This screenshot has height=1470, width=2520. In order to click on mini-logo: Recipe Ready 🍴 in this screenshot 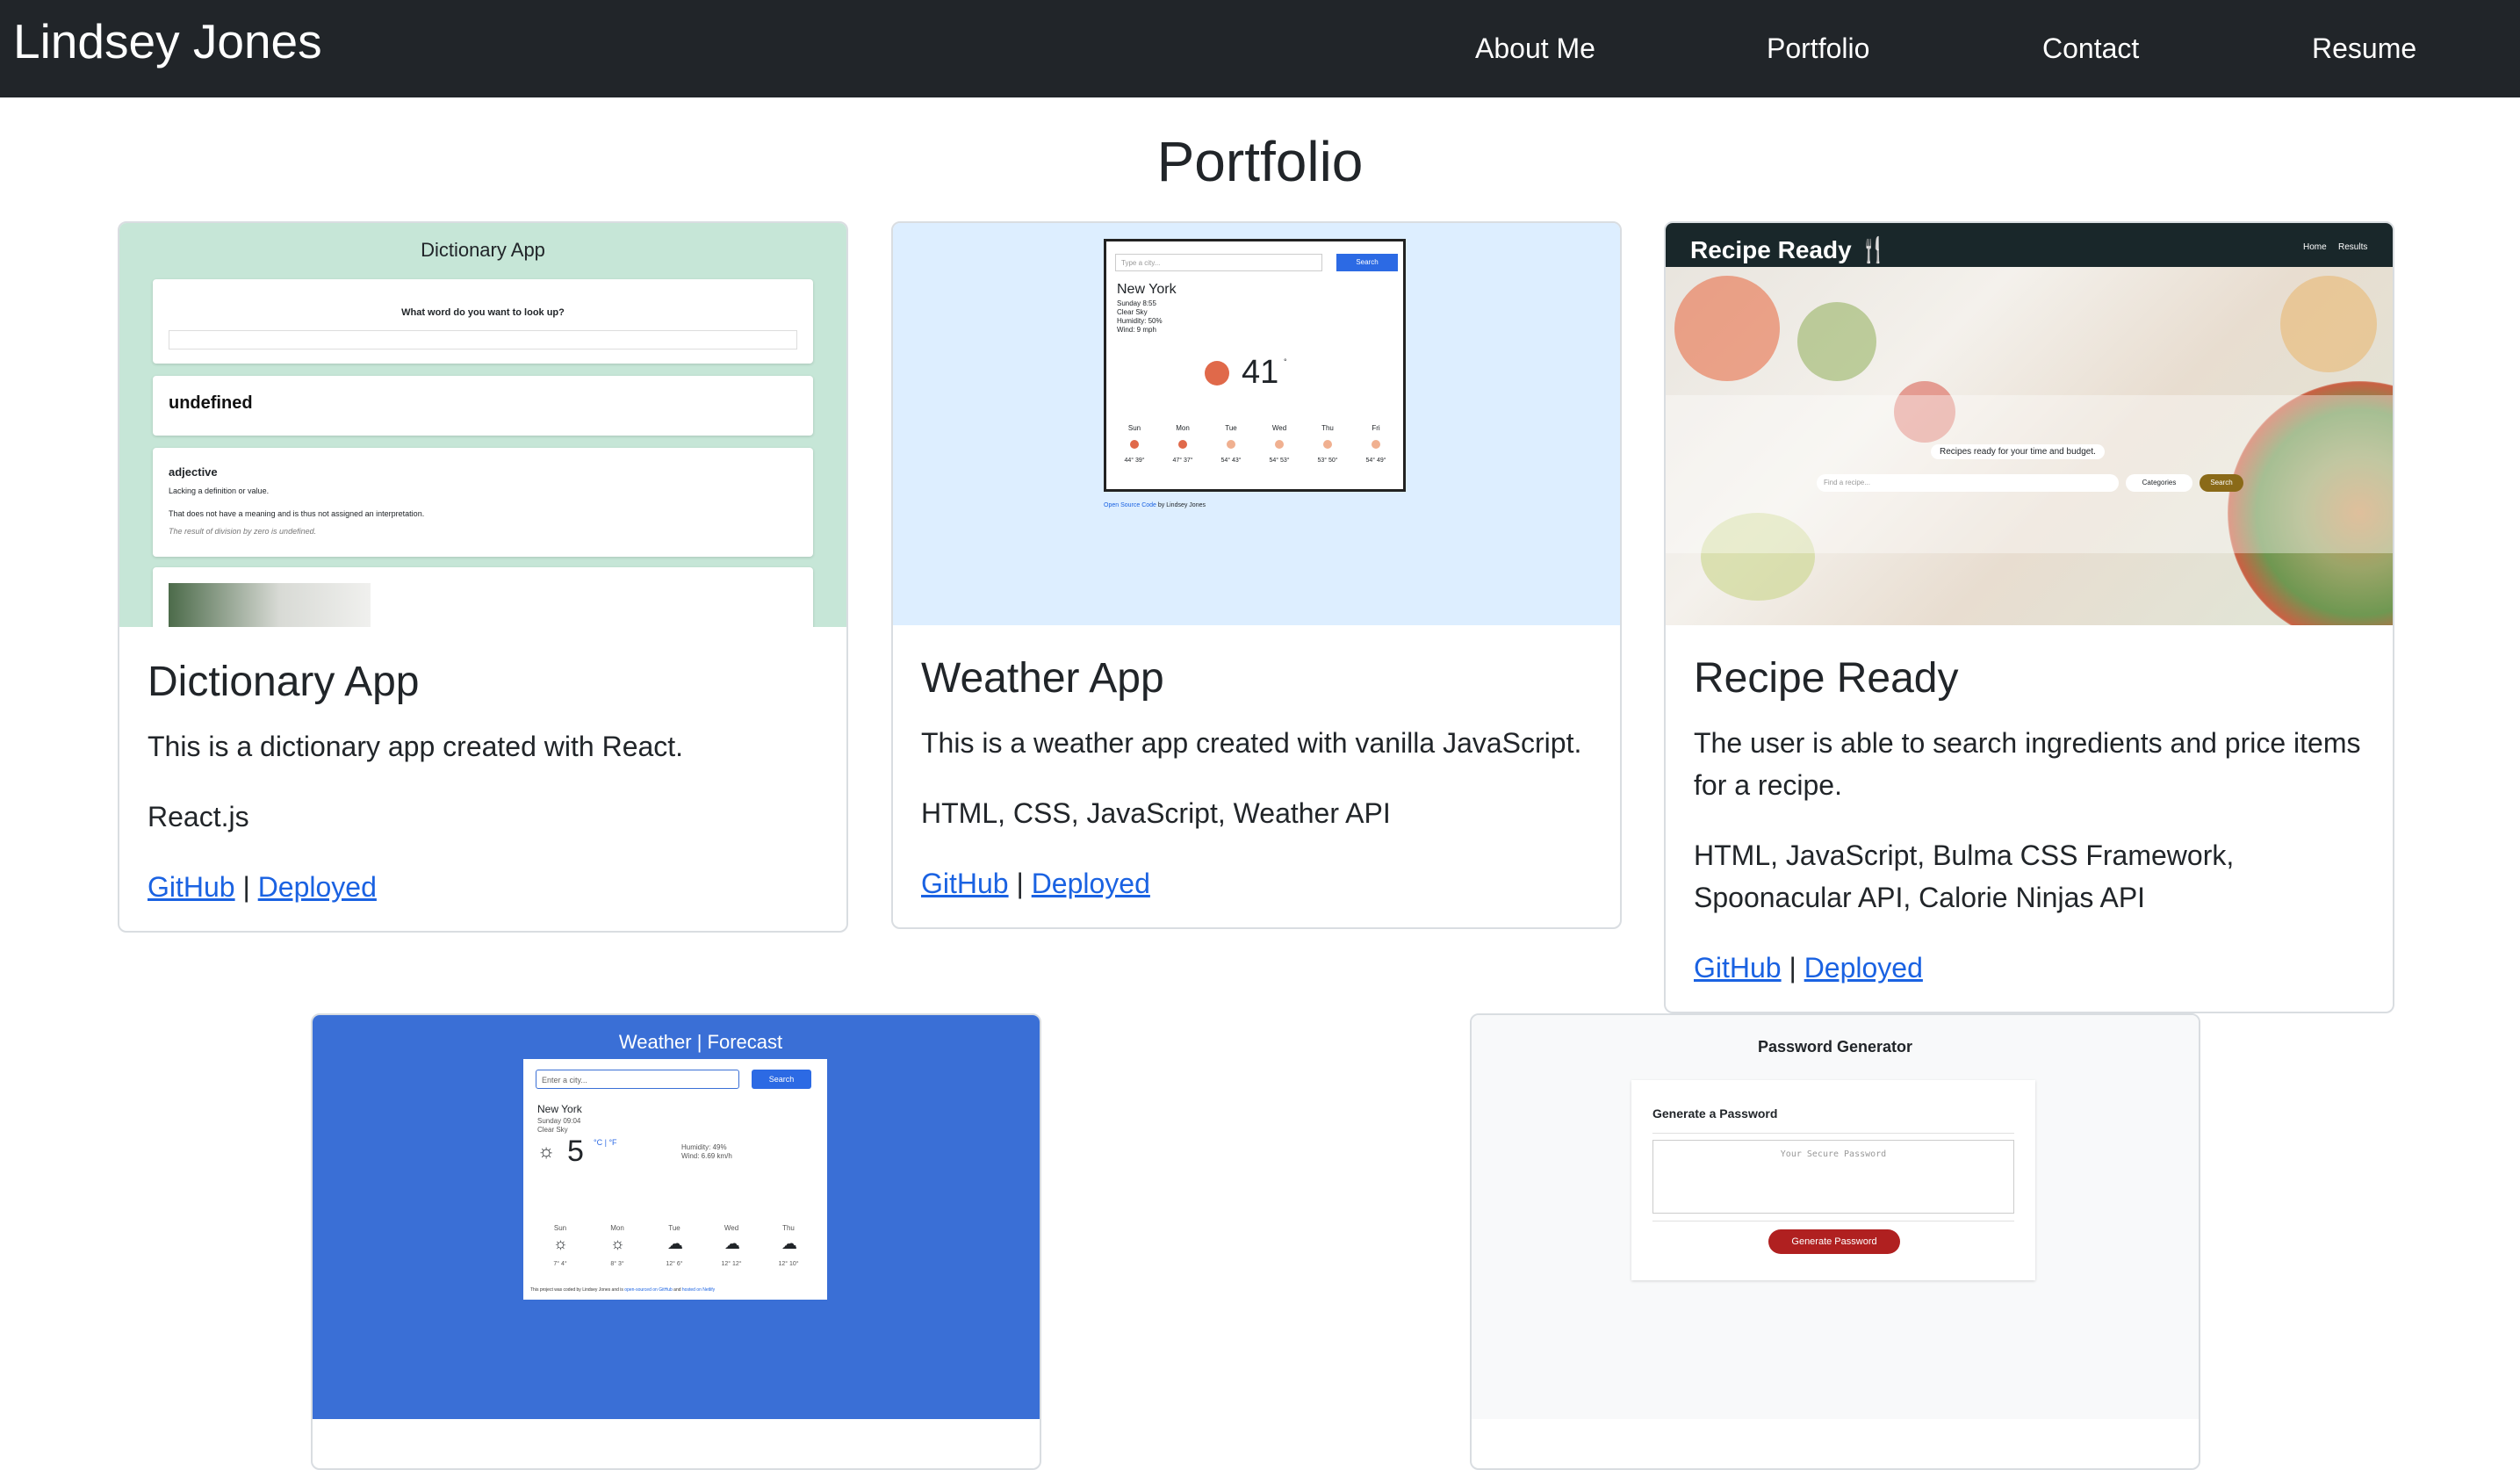, I will do `click(1790, 250)`.